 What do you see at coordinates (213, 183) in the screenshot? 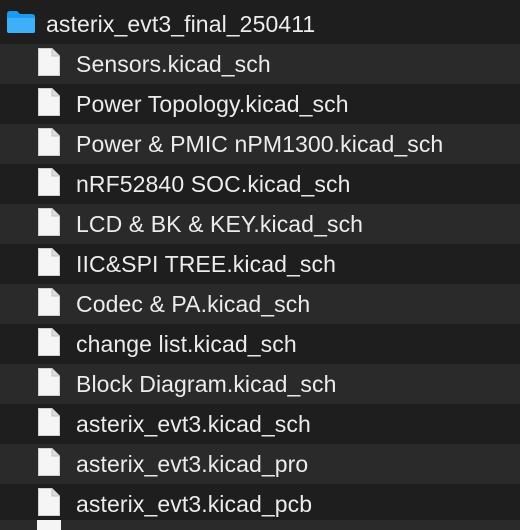
I see `file-name: nRF52840 SOC.kicad_sch` at bounding box center [213, 183].